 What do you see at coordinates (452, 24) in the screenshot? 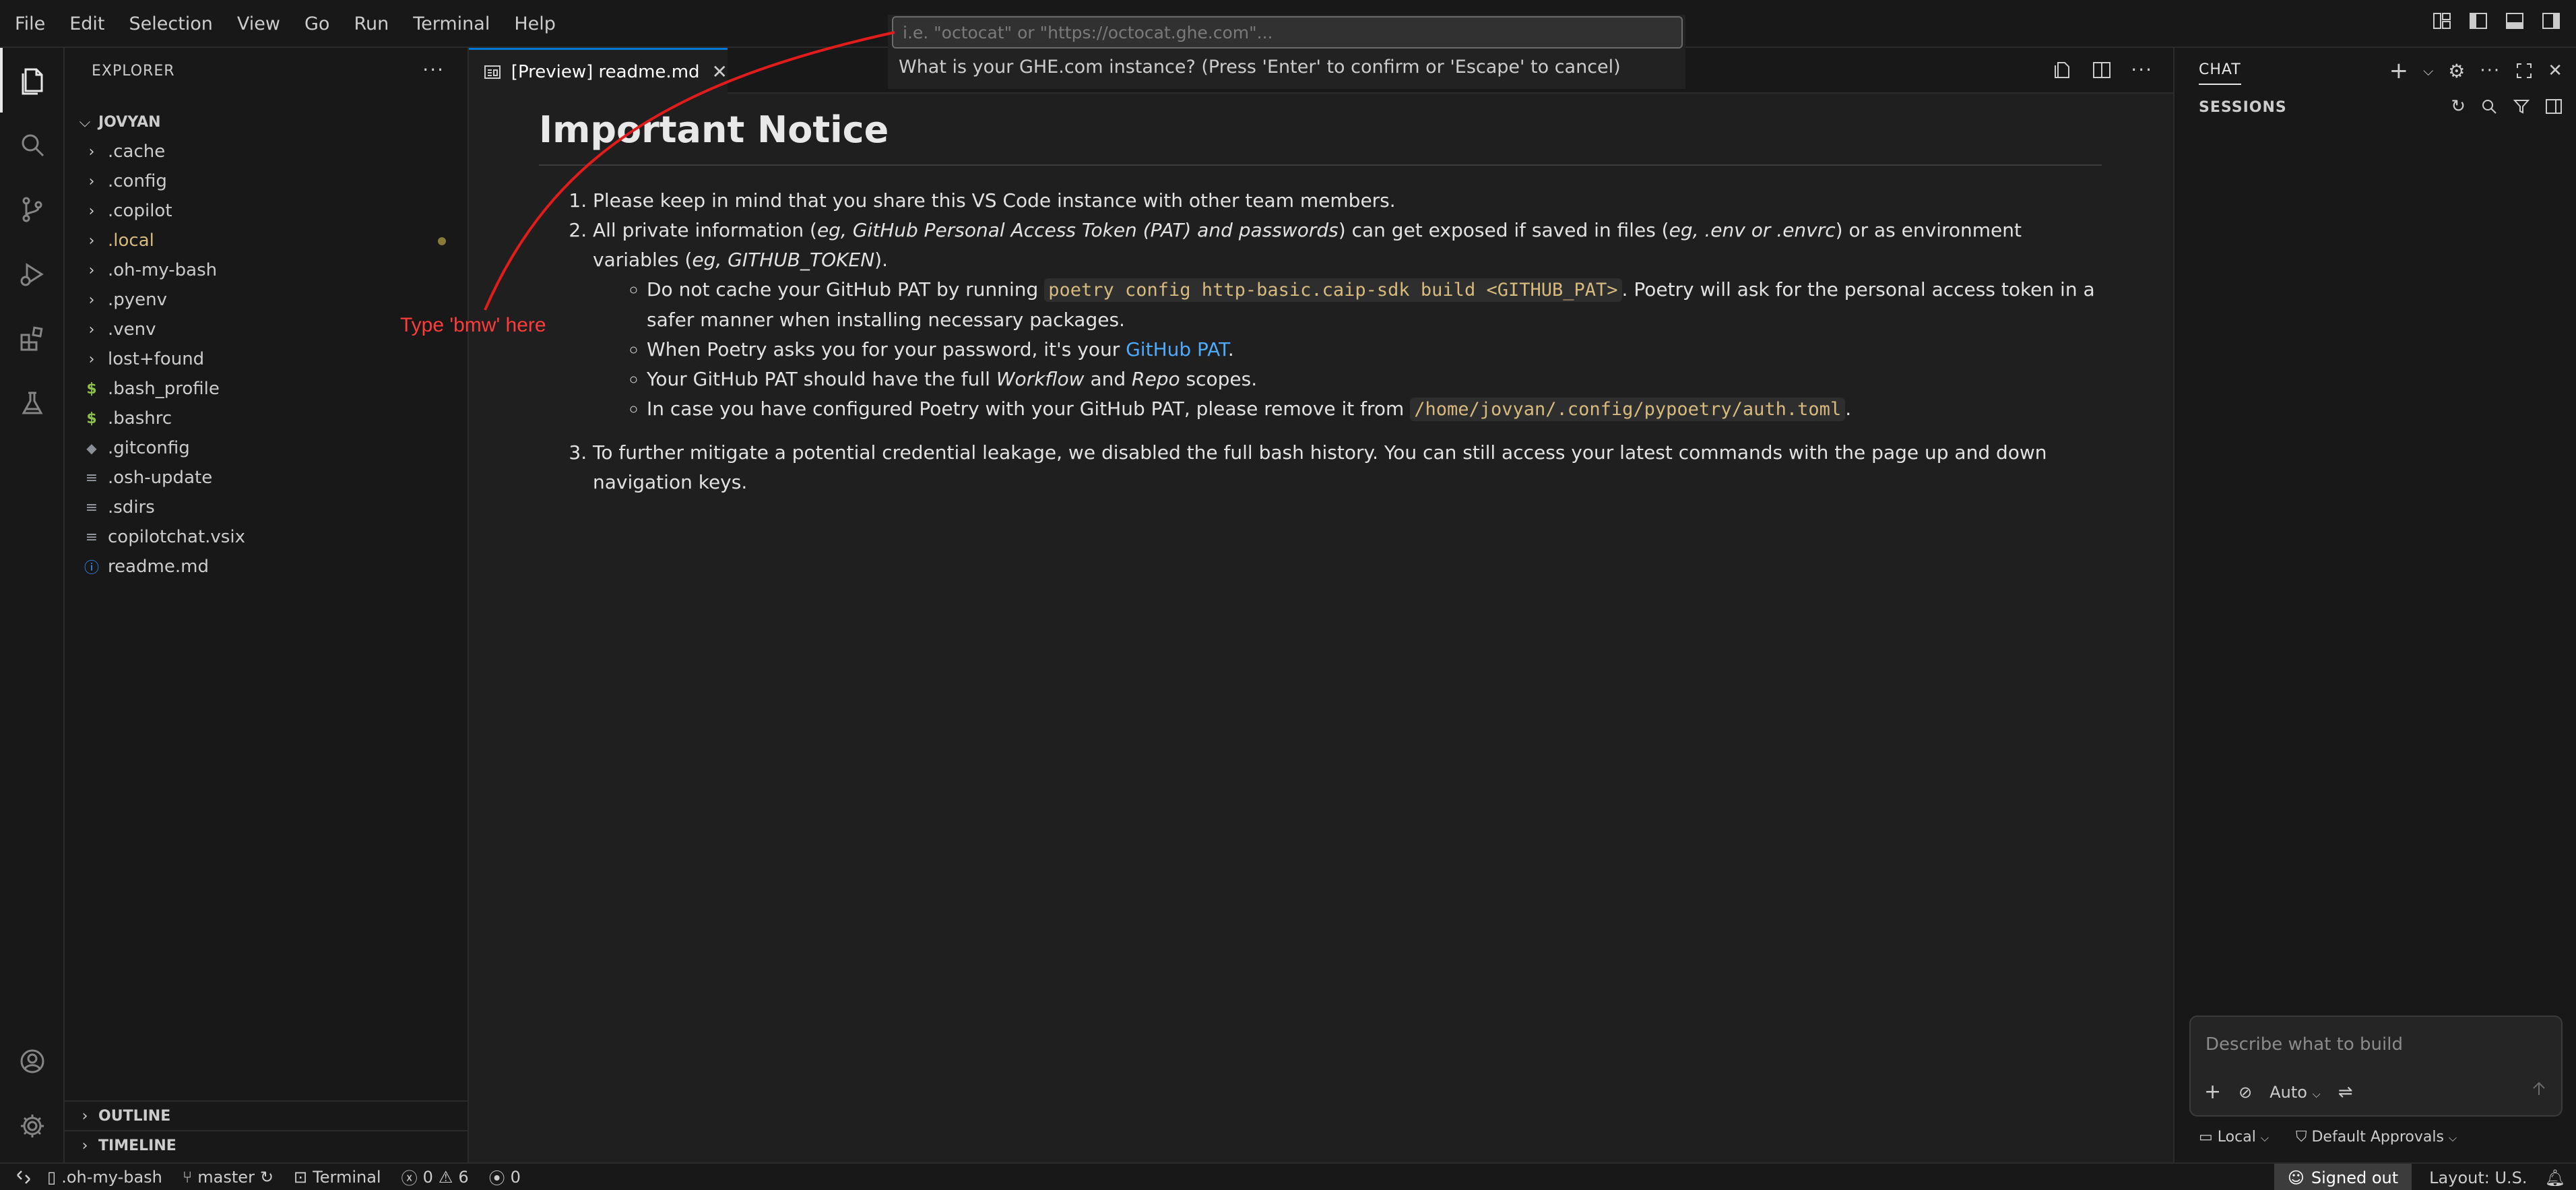
I see `menu-terminal: Terminal` at bounding box center [452, 24].